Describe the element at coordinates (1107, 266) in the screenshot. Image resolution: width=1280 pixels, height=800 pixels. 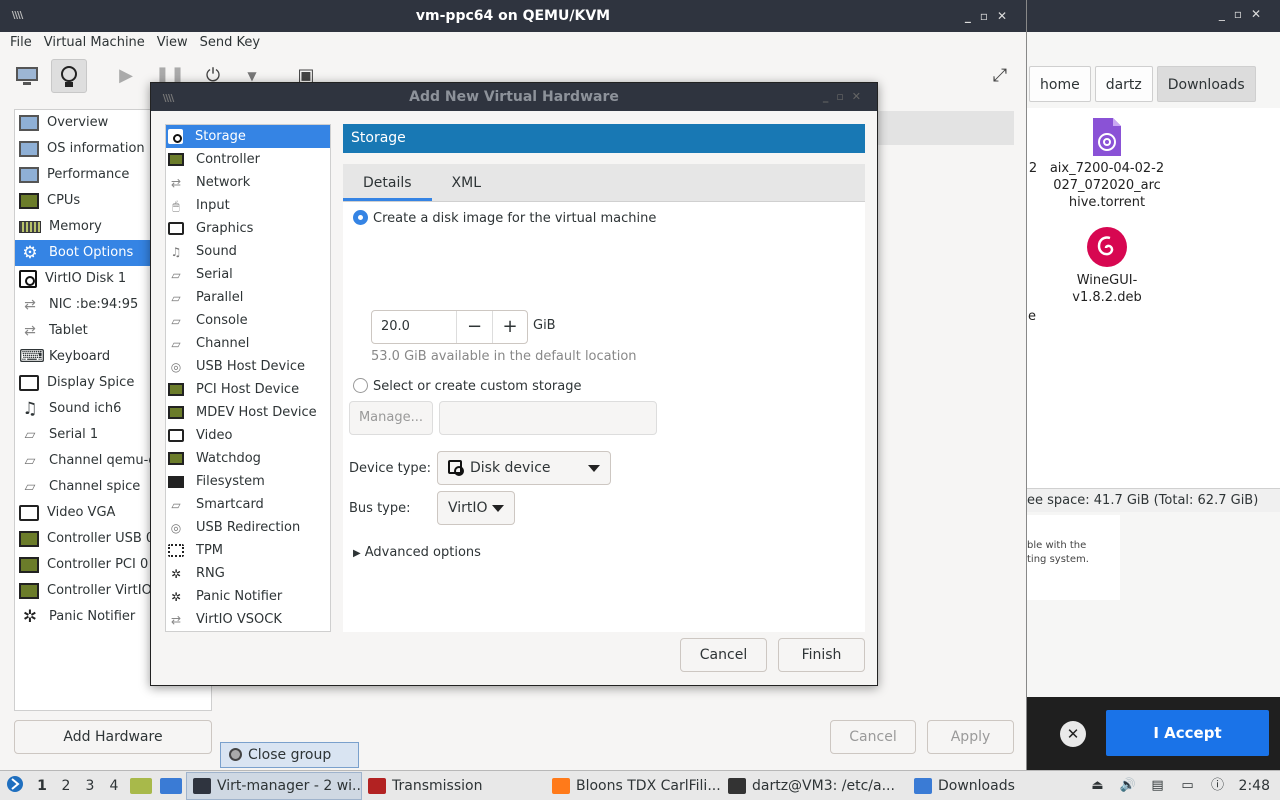
I see `file-item: WineGUI- v1.8.2.deb` at that location.